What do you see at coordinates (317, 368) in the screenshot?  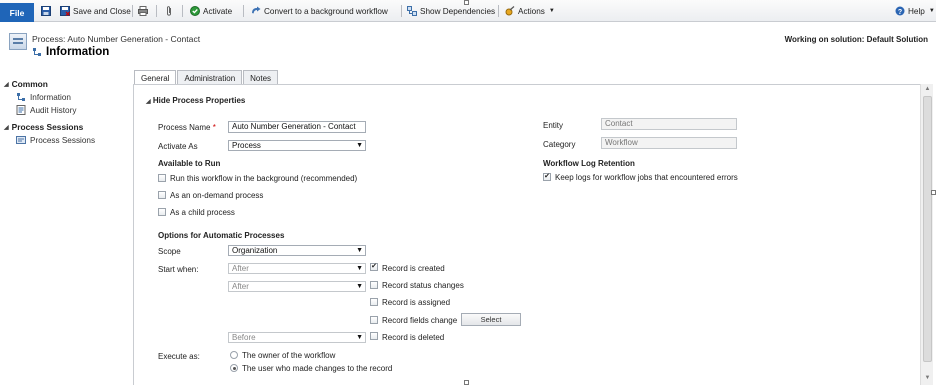 I see `execute-as-user-label: The user who made changes to the record` at bounding box center [317, 368].